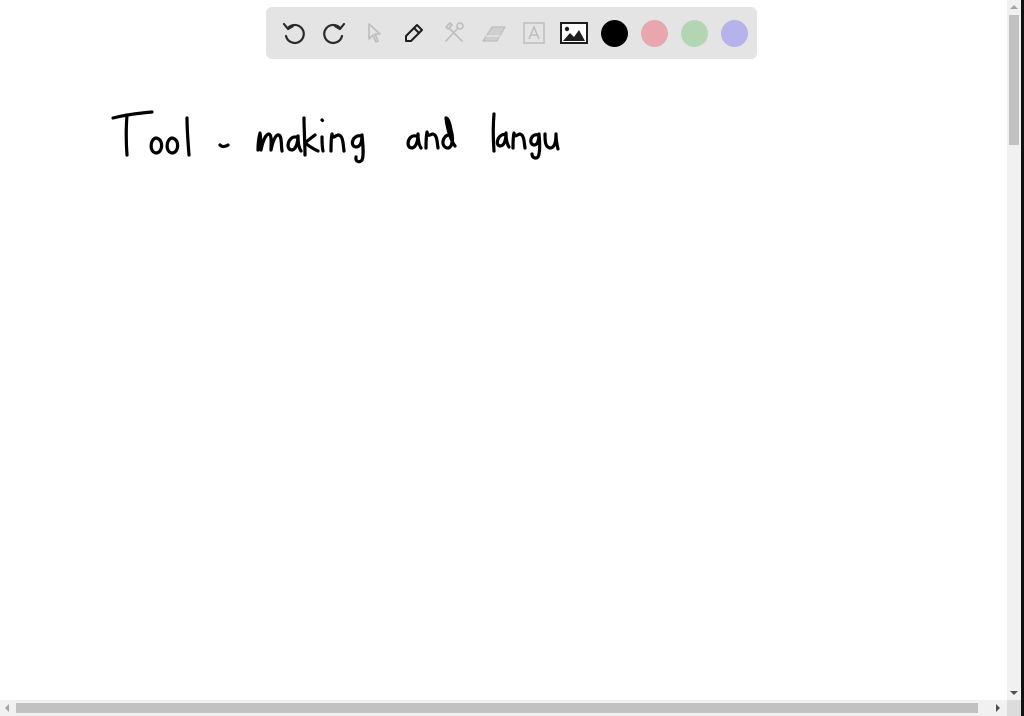 The height and width of the screenshot is (716, 1024). Describe the element at coordinates (694, 33) in the screenshot. I see `color-swatch-green` at that location.